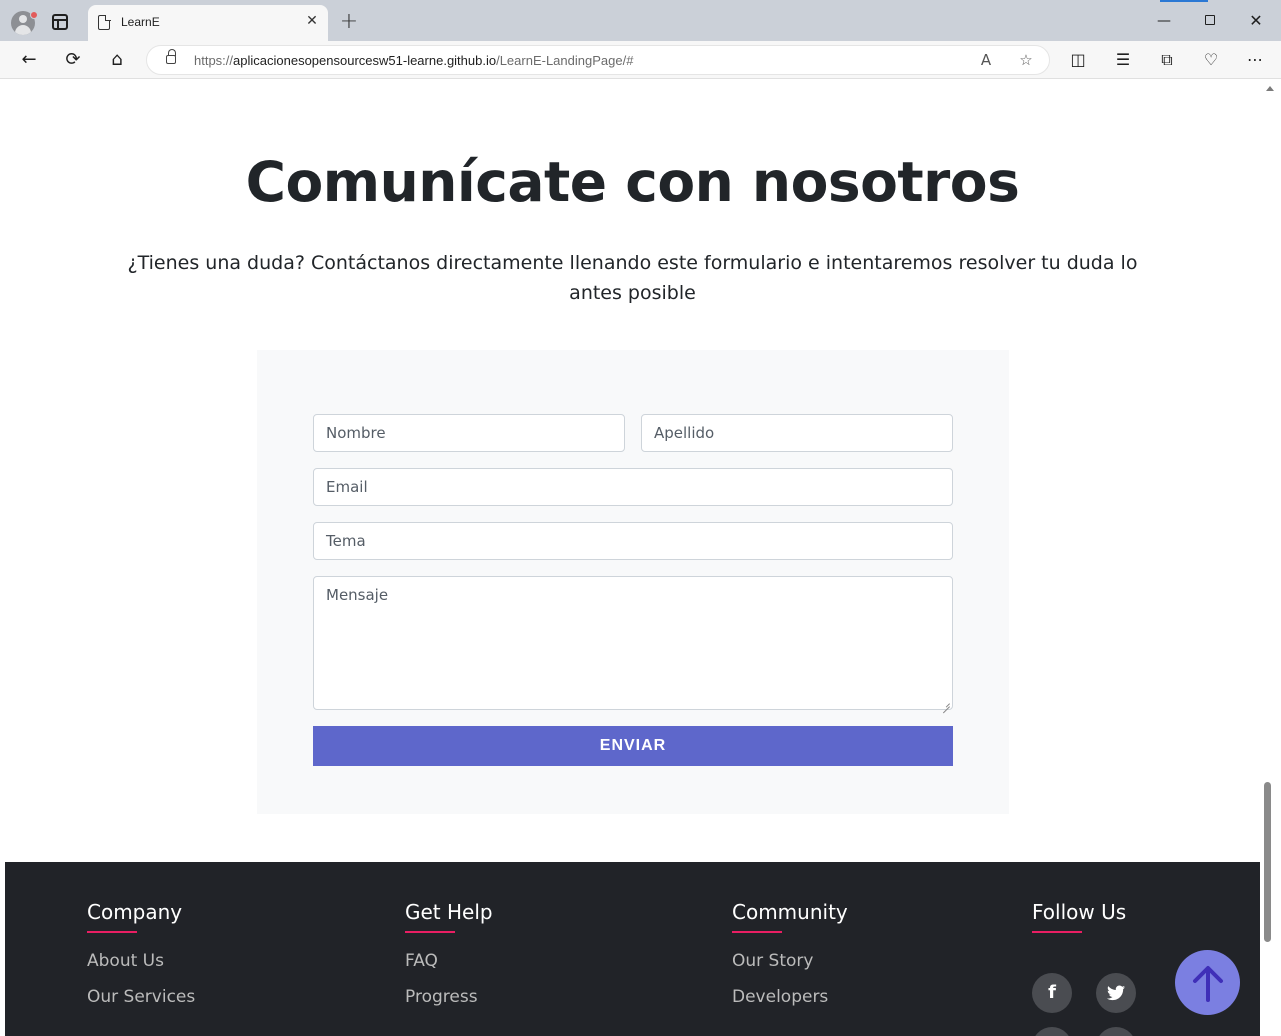 The height and width of the screenshot is (1036, 1281). I want to click on tab-close-icon: ✕, so click(312, 21).